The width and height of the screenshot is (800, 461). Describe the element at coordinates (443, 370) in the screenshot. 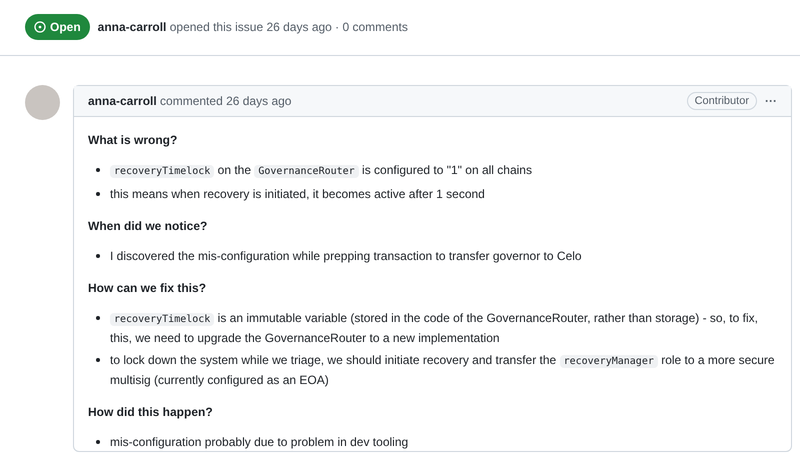

I see `list-item-text: to lock down the system while we triage, we should initiate recovery and transfer the recoveryManager role to a more secure multisig (currently configured as an EOA)` at that location.